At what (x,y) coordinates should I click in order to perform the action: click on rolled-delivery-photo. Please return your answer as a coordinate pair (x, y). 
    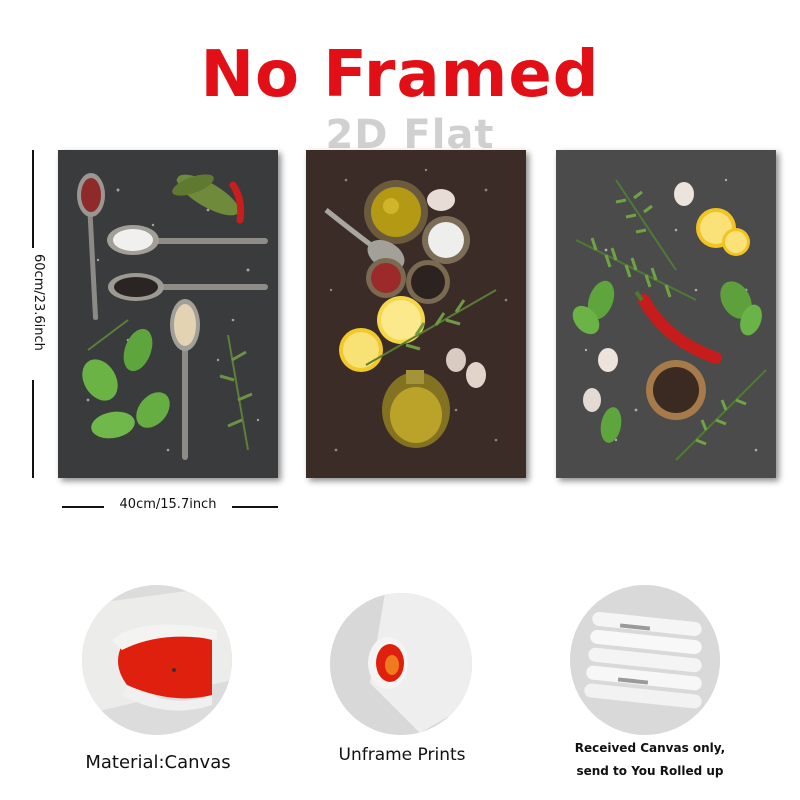
    Looking at the image, I should click on (645, 660).